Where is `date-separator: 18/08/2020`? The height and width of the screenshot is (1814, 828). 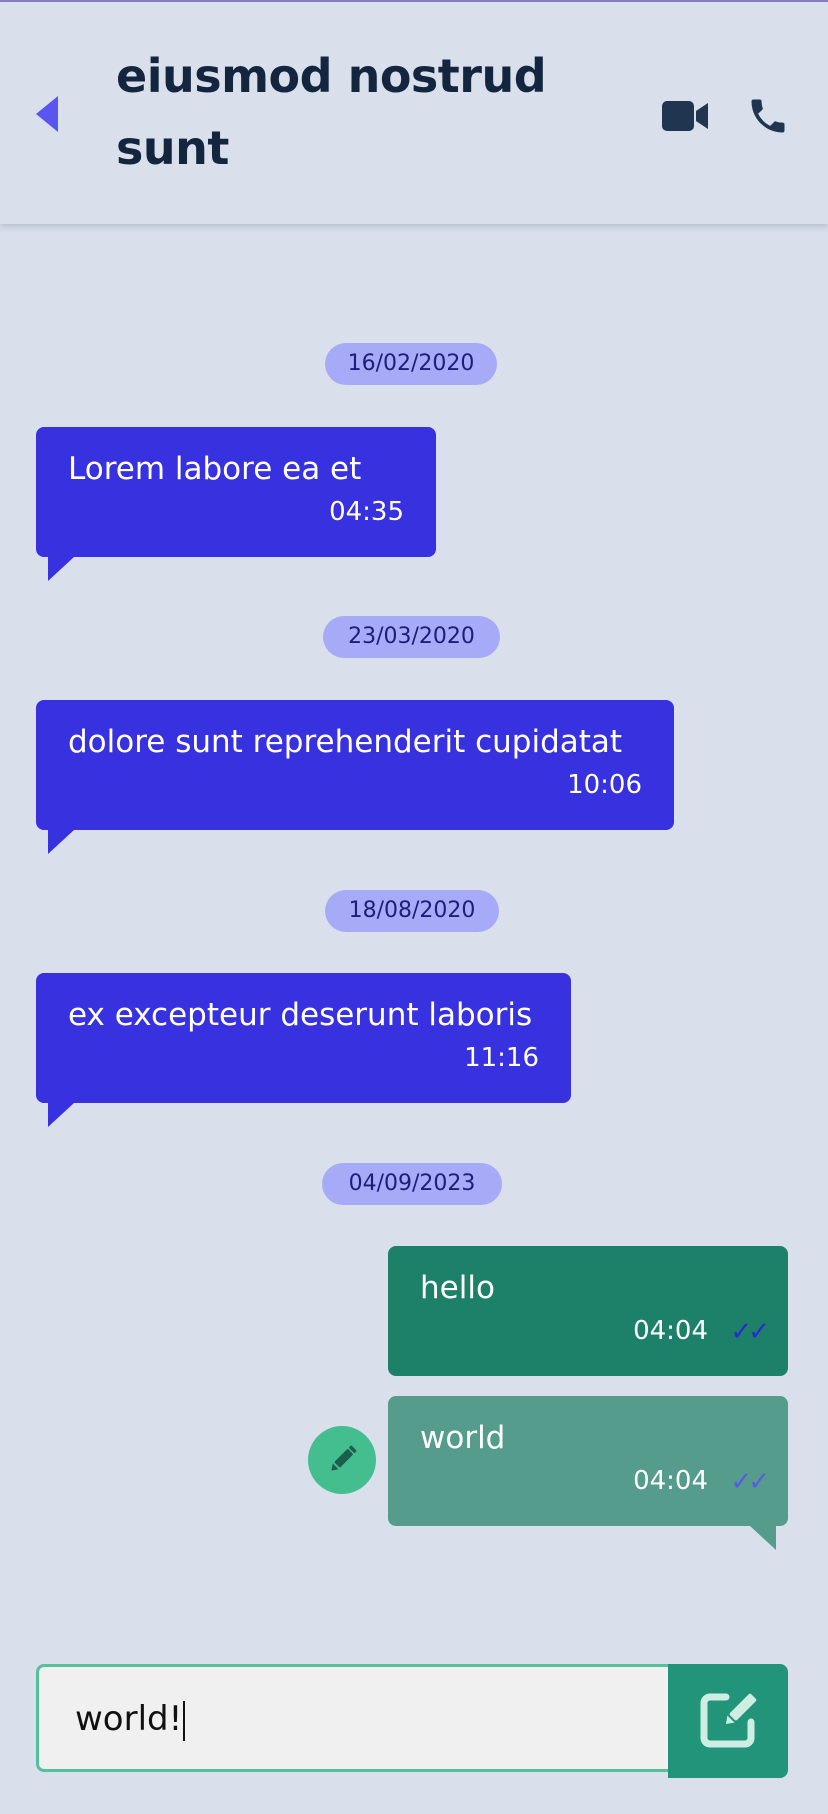 date-separator: 18/08/2020 is located at coordinates (412, 911).